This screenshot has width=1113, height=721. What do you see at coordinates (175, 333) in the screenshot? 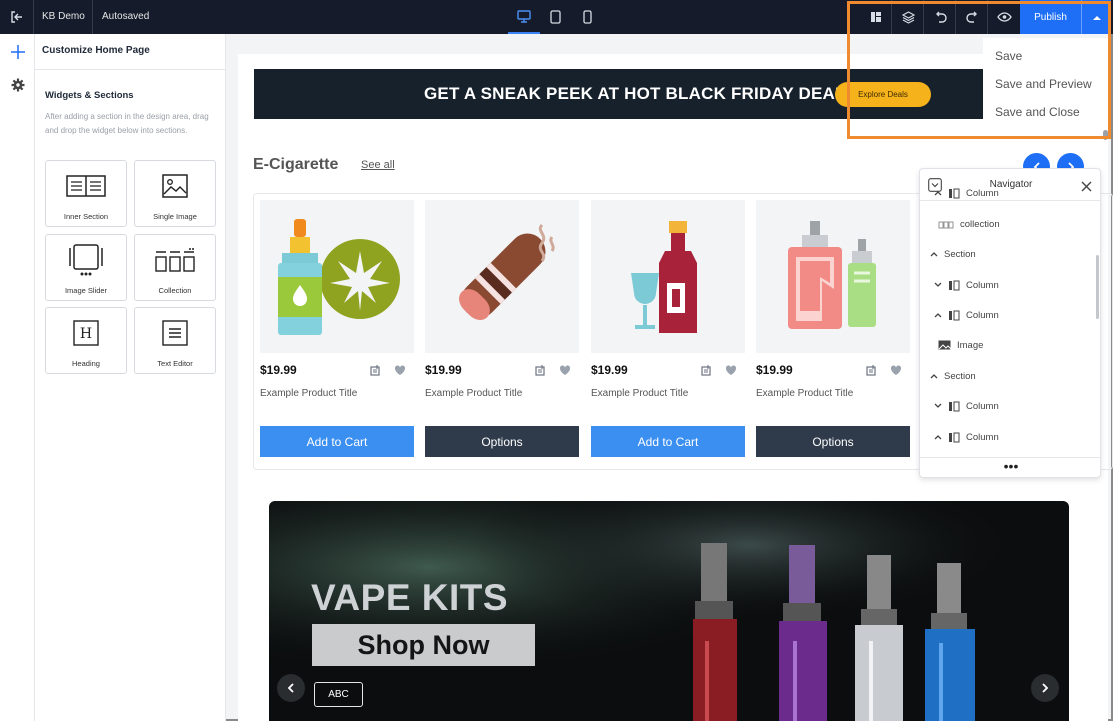
I see `text-editor-icon` at bounding box center [175, 333].